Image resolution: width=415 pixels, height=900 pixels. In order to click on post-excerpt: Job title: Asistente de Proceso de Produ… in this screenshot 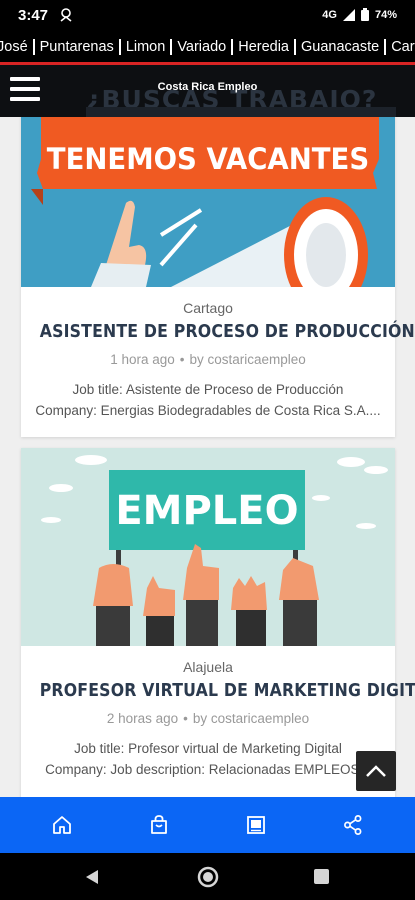, I will do `click(208, 400)`.